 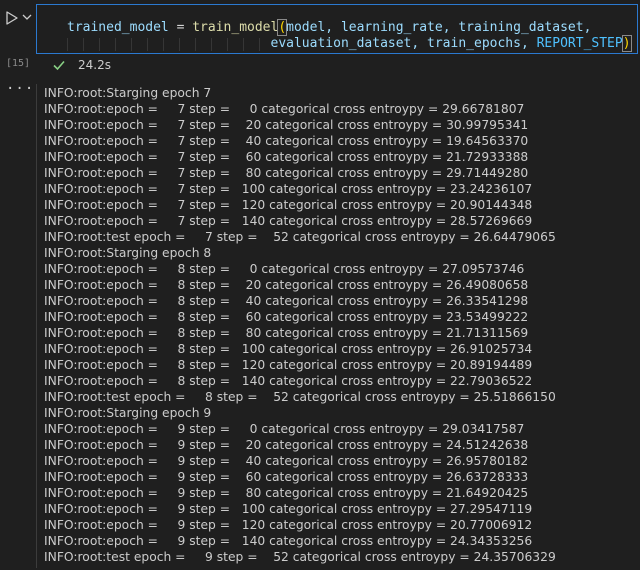 What do you see at coordinates (337, 65) in the screenshot?
I see `cell-status: 24.2s` at bounding box center [337, 65].